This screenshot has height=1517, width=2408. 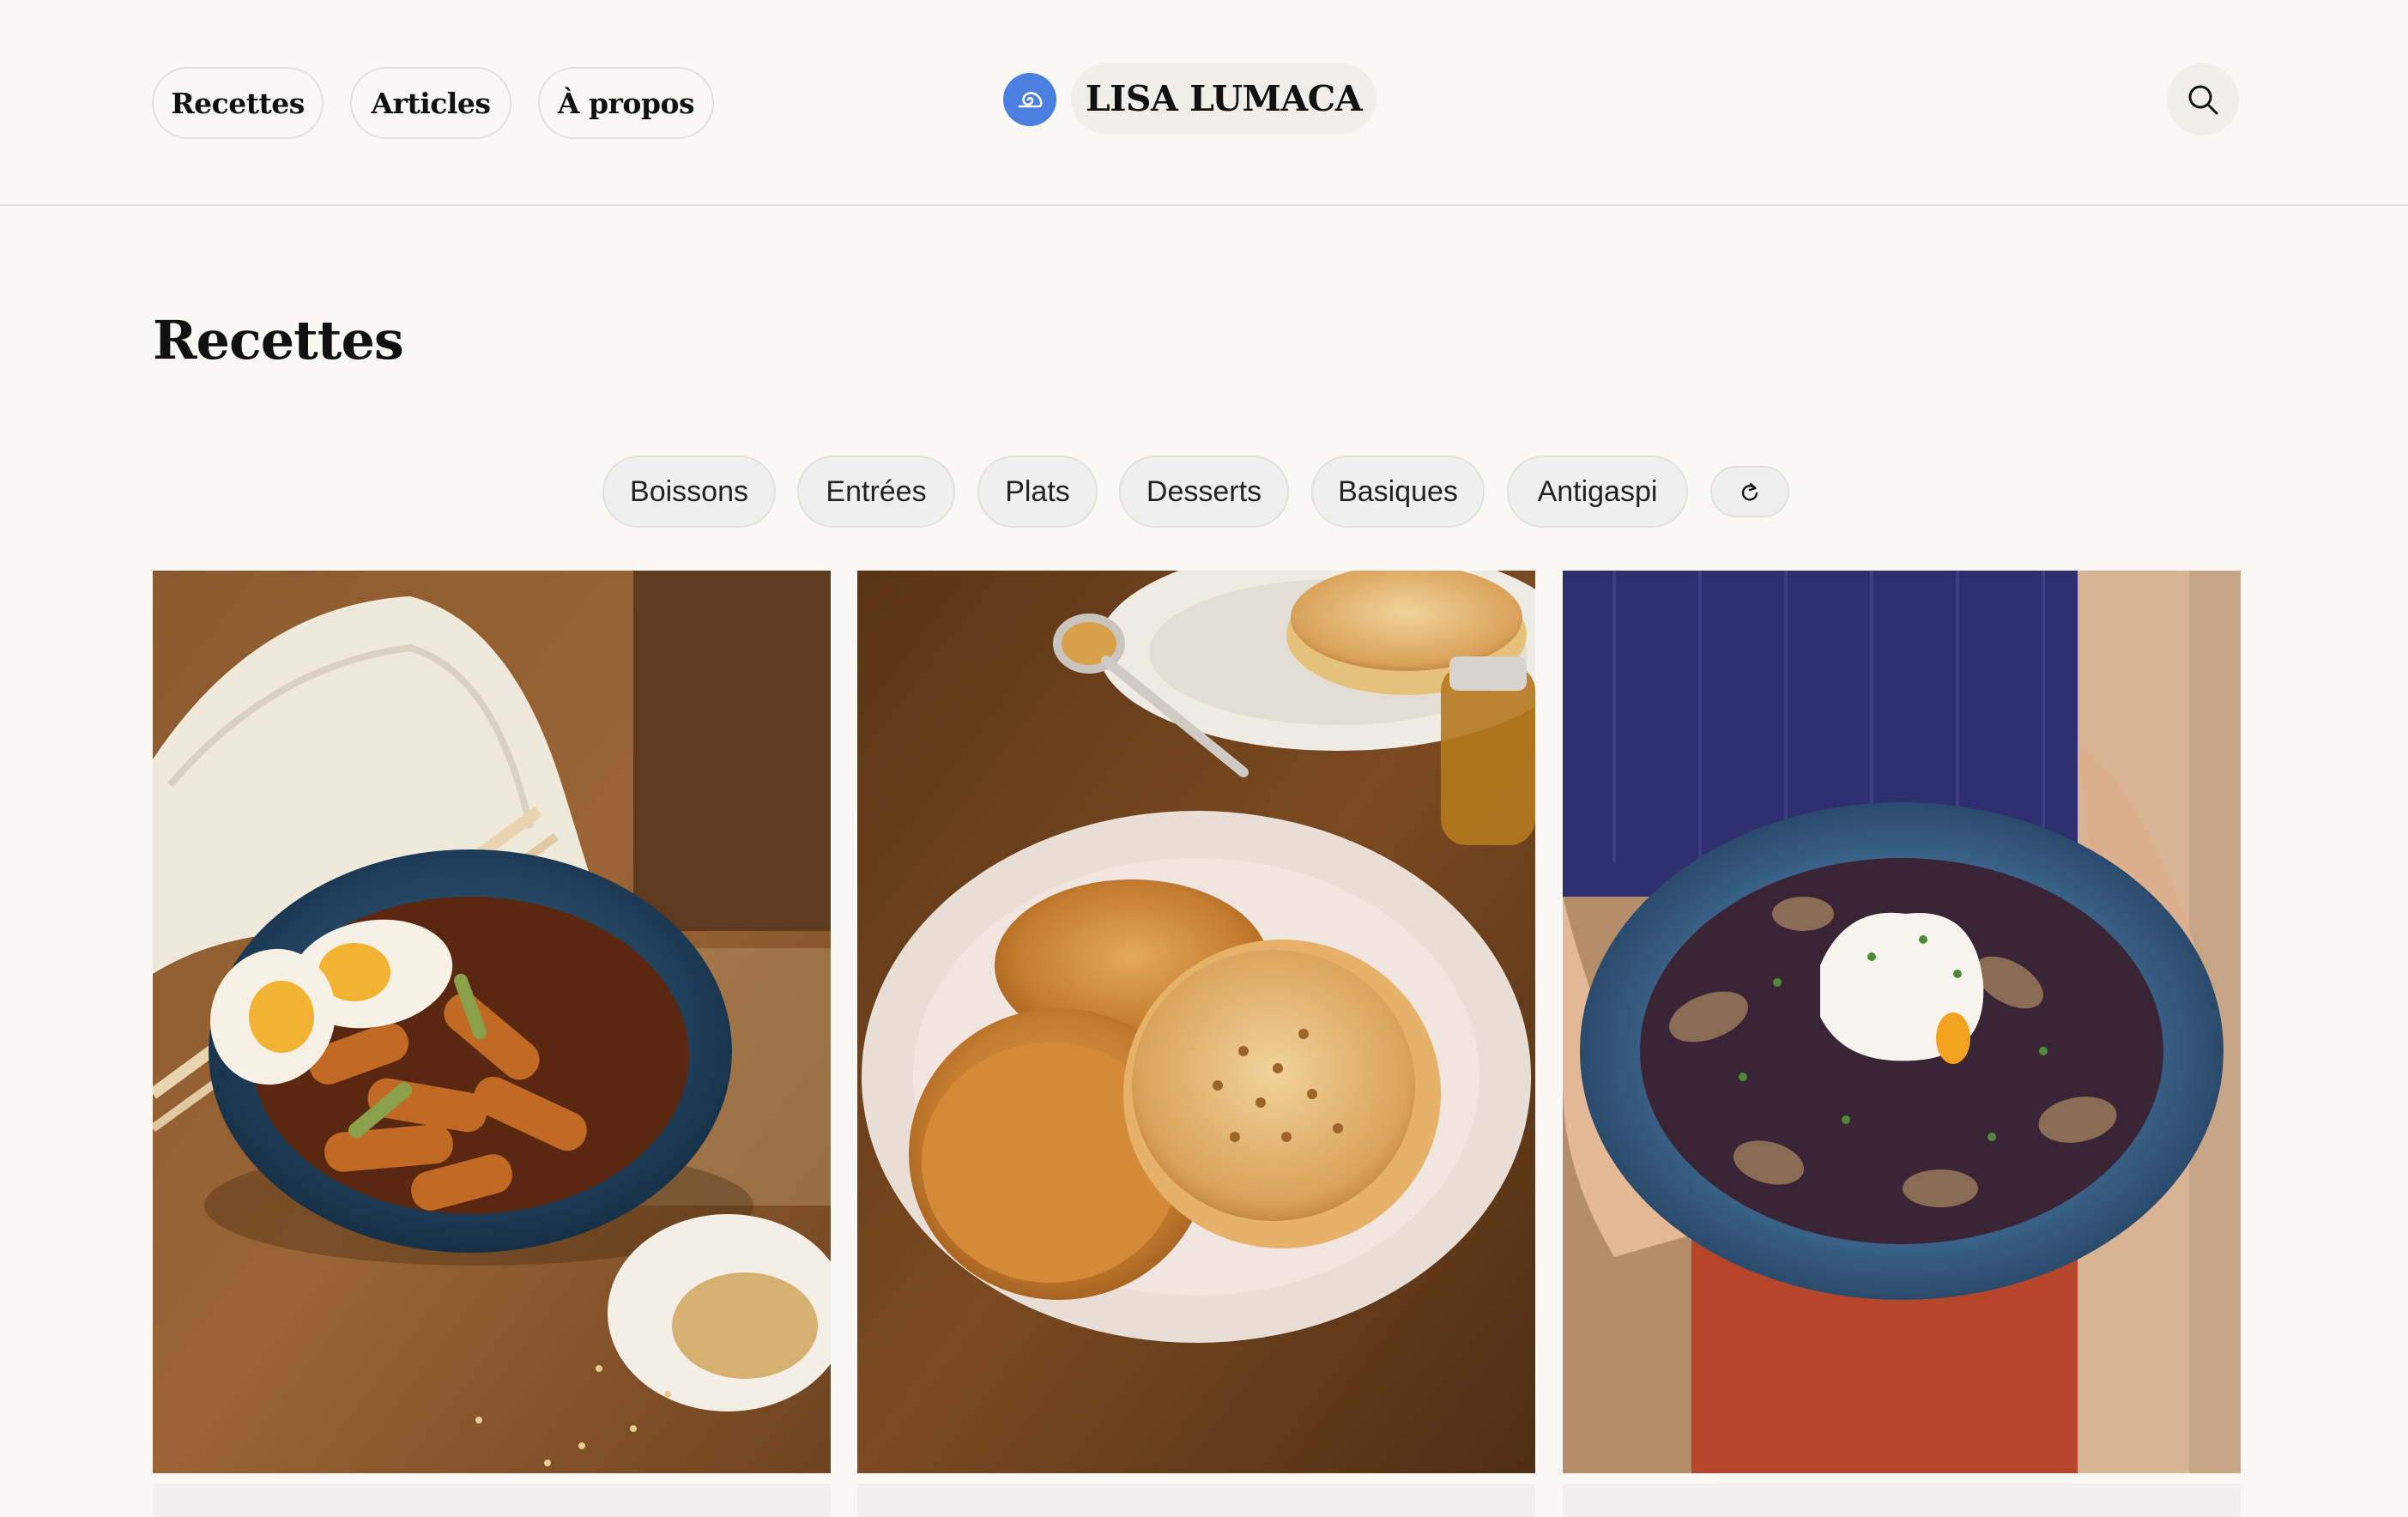 I want to click on filter-basiques: Basiques, so click(x=1398, y=492).